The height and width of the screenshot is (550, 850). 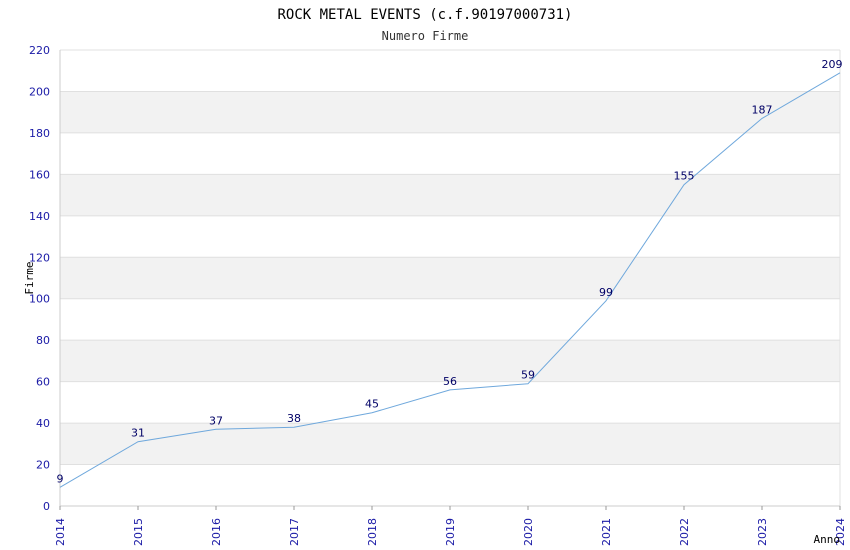 I want to click on data-label: 155, so click(x=684, y=176).